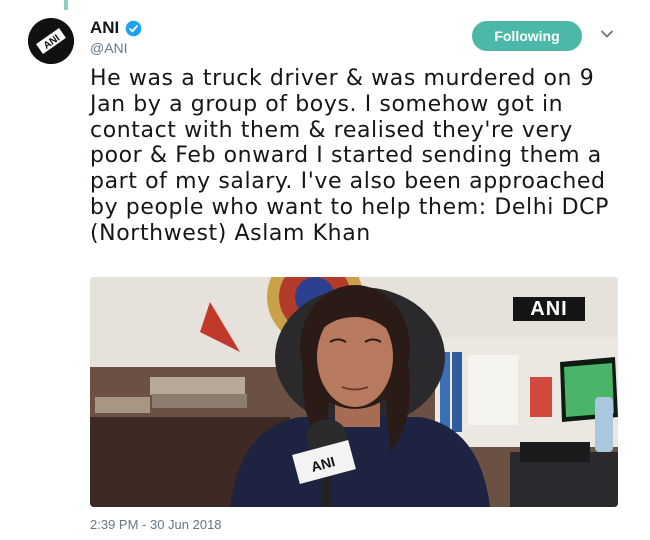 This screenshot has width=650, height=540. I want to click on verified-badge-icon, so click(133, 28).